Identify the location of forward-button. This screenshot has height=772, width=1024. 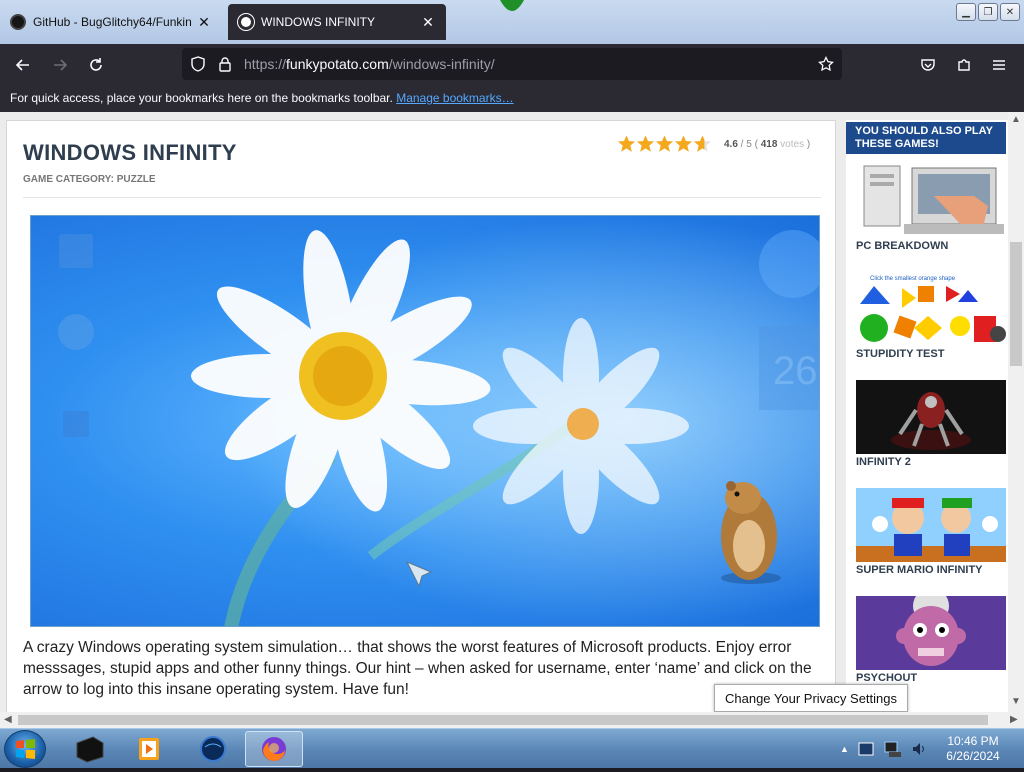
(60, 65).